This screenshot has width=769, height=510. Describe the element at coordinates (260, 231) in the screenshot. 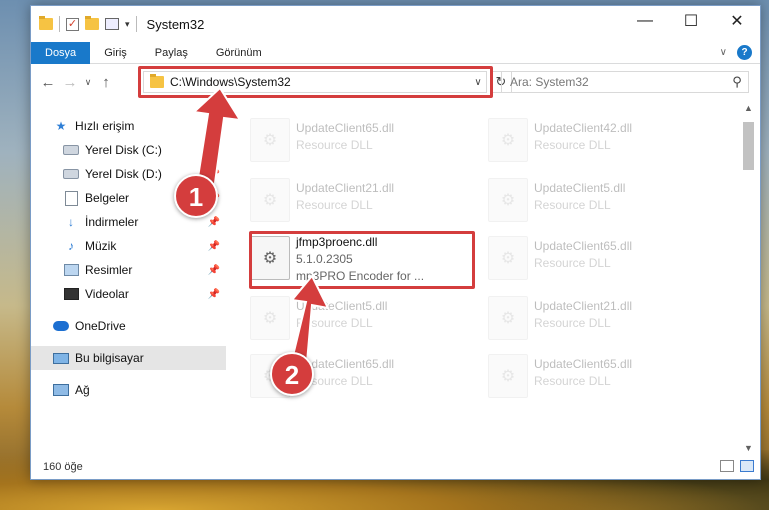

I see `callout-arrows` at that location.